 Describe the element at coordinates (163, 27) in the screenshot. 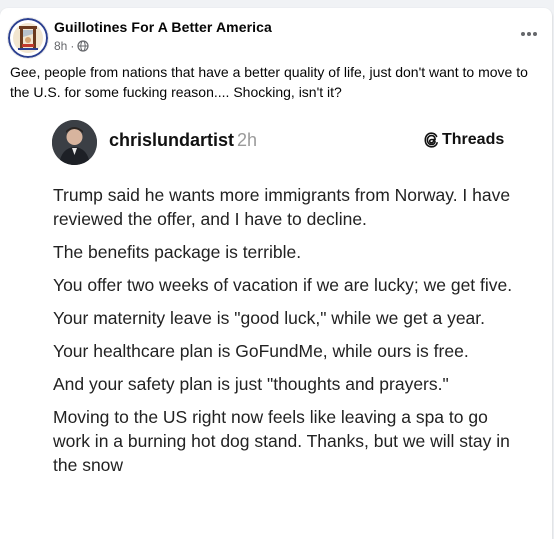

I see `group-name: Guillotines For A Better America` at that location.